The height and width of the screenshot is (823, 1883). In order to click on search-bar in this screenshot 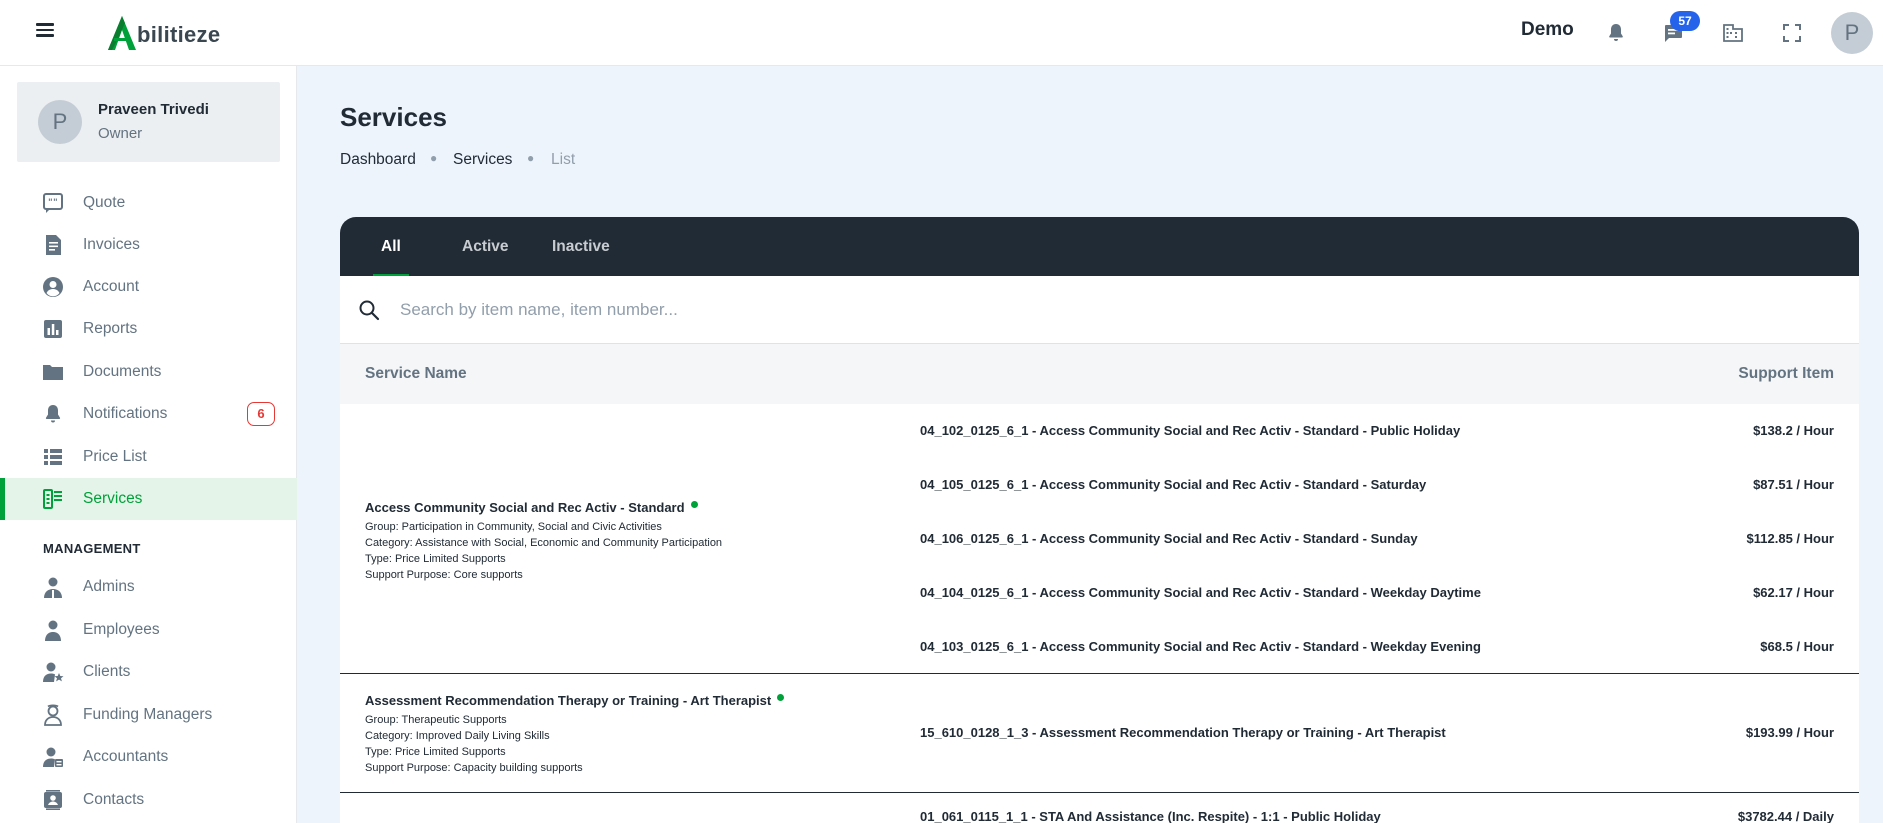, I will do `click(1099, 310)`.